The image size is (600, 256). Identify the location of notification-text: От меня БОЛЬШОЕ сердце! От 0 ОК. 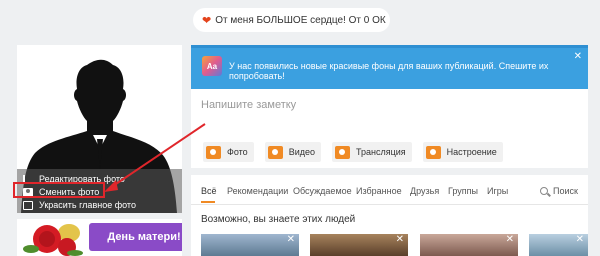
(300, 20).